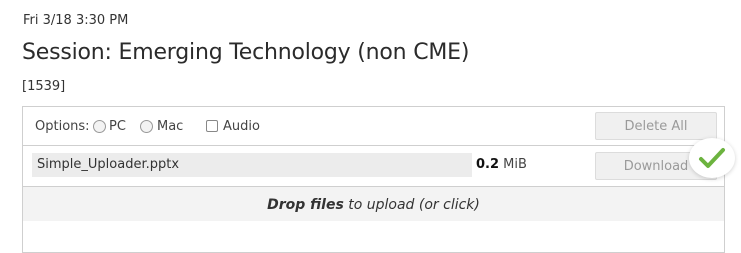 This screenshot has width=741, height=253. Describe the element at coordinates (501, 164) in the screenshot. I see `file-size: 0.2 MiB` at that location.